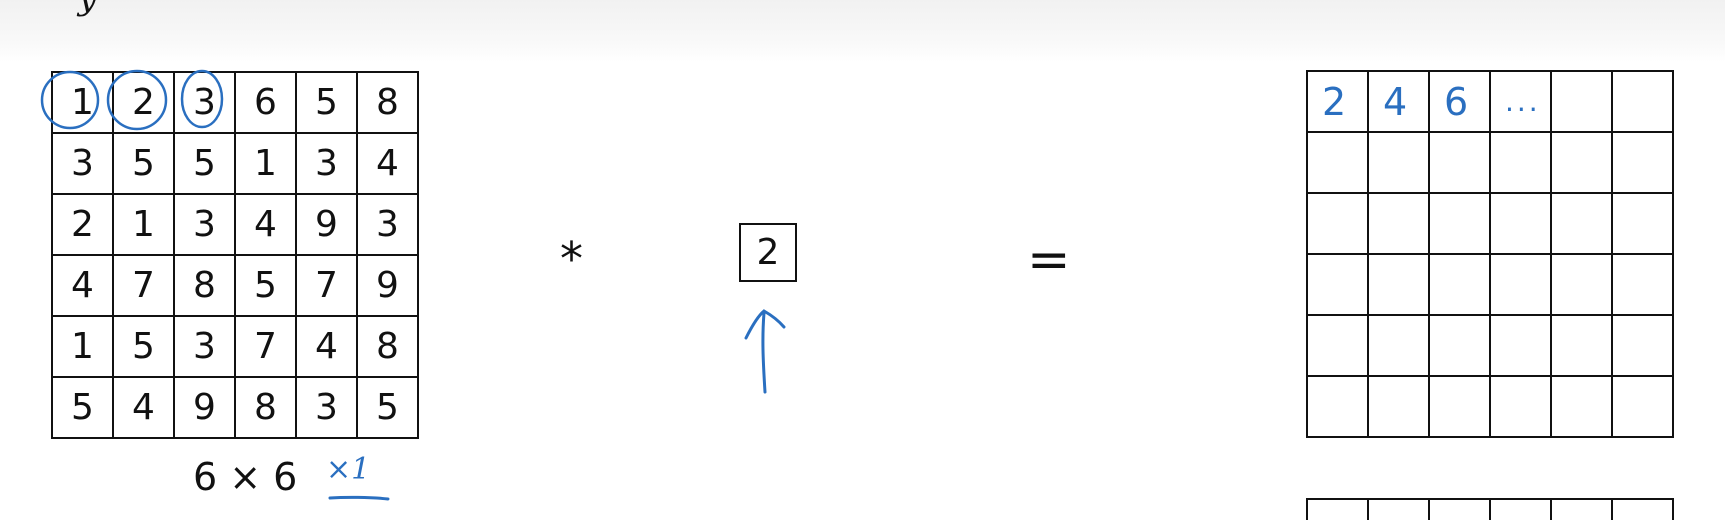 Image resolution: width=1725 pixels, height=520 pixels. What do you see at coordinates (1399, 102) in the screenshot?
I see `output-cell: 4` at bounding box center [1399, 102].